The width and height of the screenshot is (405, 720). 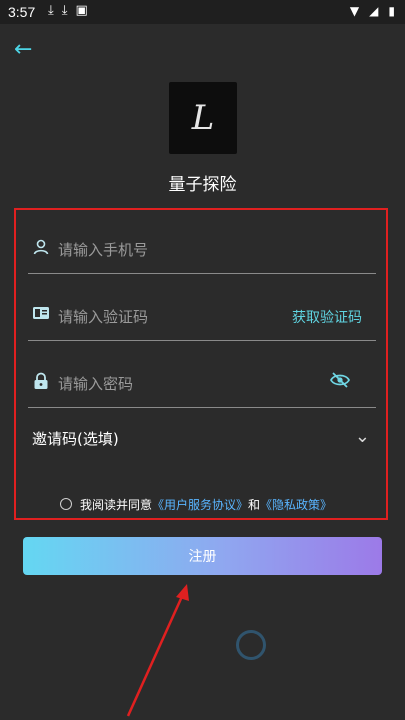 What do you see at coordinates (340, 383) in the screenshot?
I see `eye-off-icon` at bounding box center [340, 383].